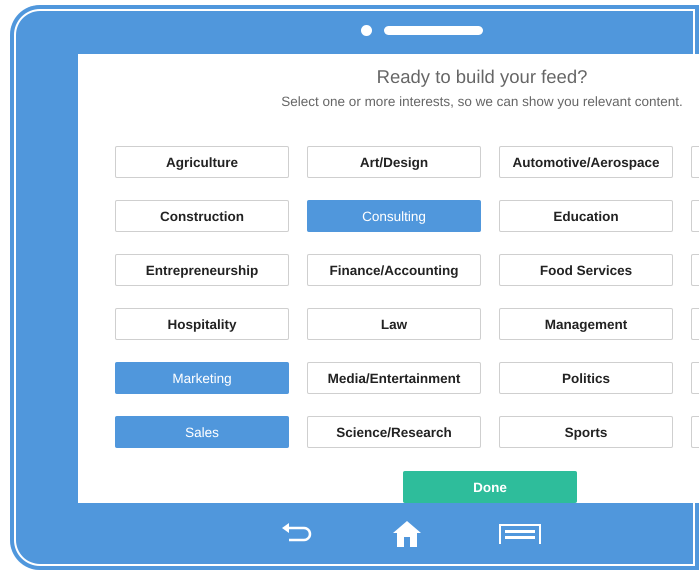 This screenshot has height=575, width=699. I want to click on interest-button: Management, so click(586, 324).